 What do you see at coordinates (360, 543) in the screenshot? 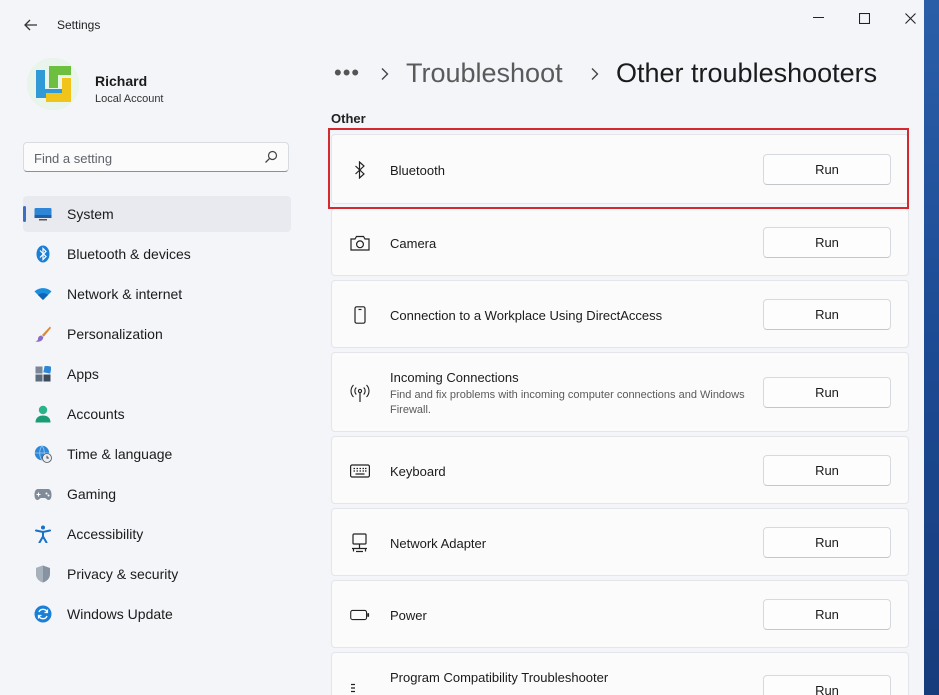
I see `network-adapter-icon` at bounding box center [360, 543].